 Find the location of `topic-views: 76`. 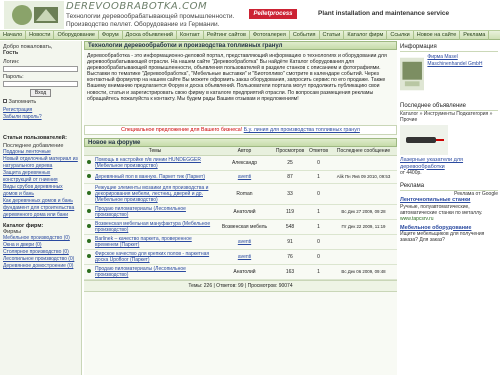

topic-views: 76 is located at coordinates (290, 257).